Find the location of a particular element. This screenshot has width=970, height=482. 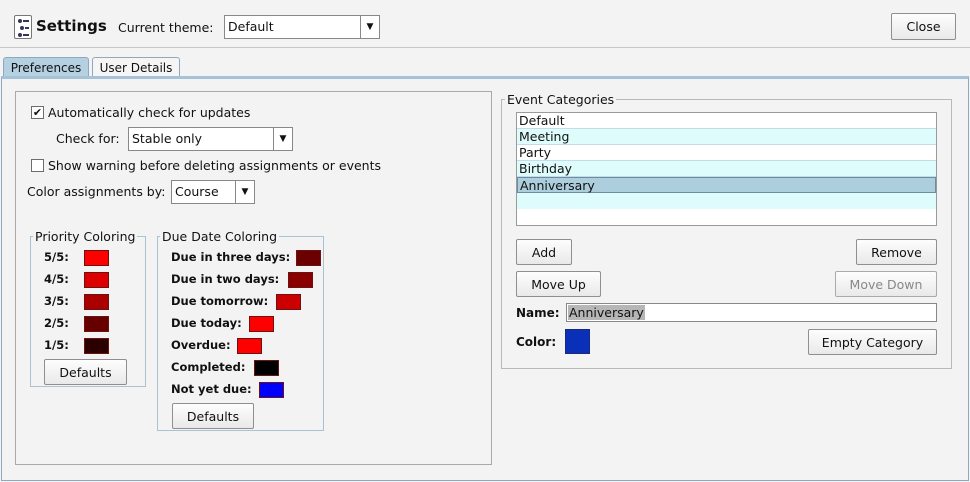

list-item: Birthday is located at coordinates (726, 169).